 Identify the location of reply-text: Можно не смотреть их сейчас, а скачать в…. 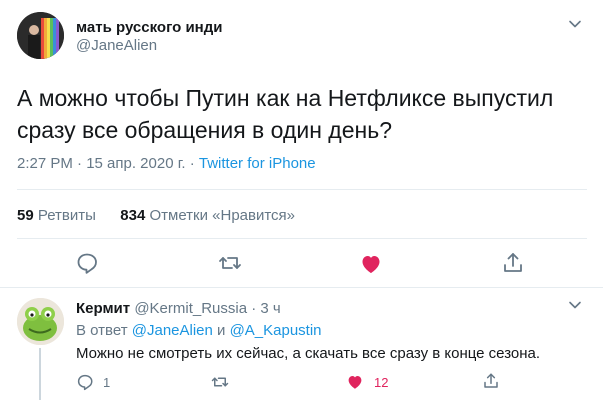
(308, 353).